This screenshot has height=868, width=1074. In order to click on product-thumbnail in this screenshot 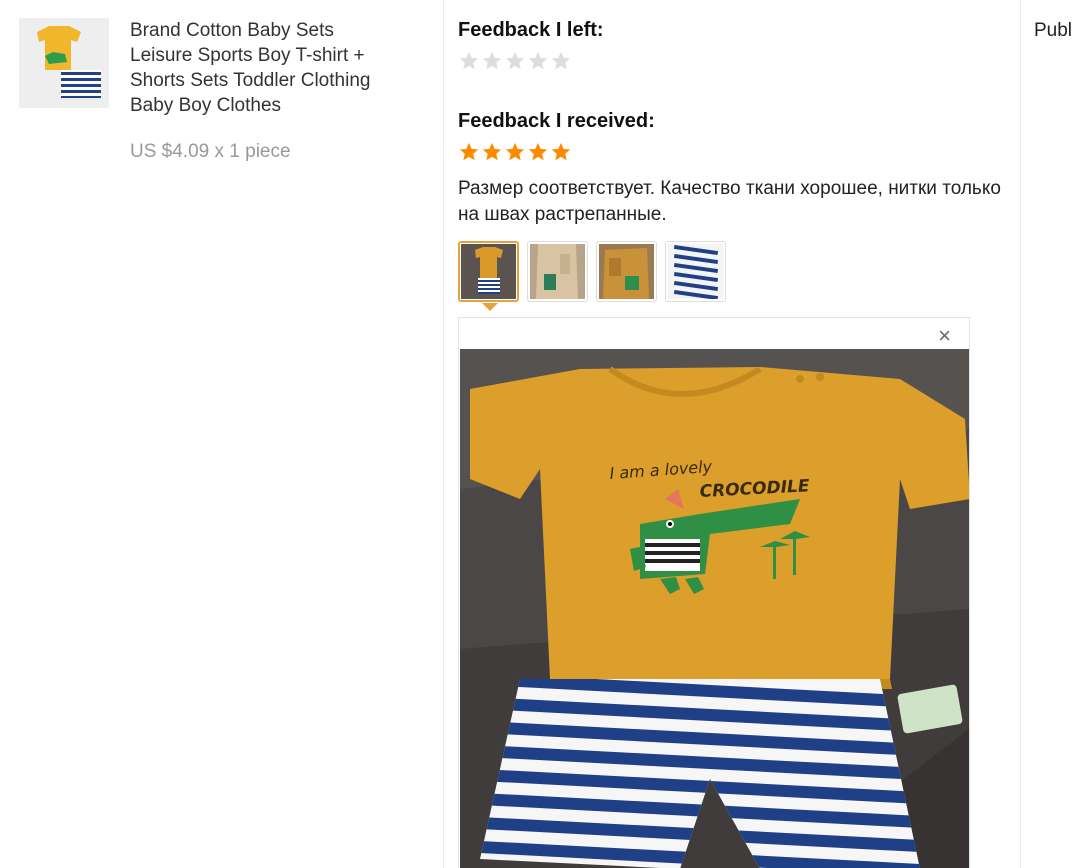, I will do `click(64, 63)`.